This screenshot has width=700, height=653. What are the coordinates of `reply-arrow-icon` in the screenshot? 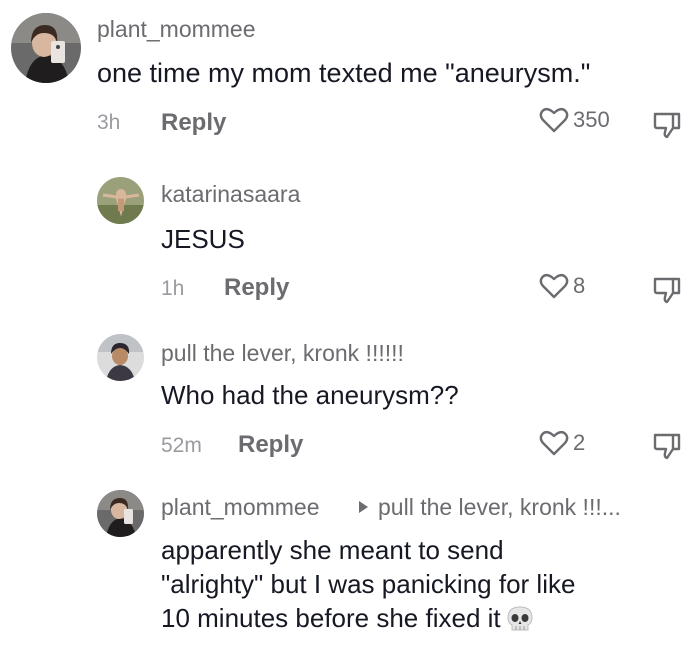 It's located at (363, 507).